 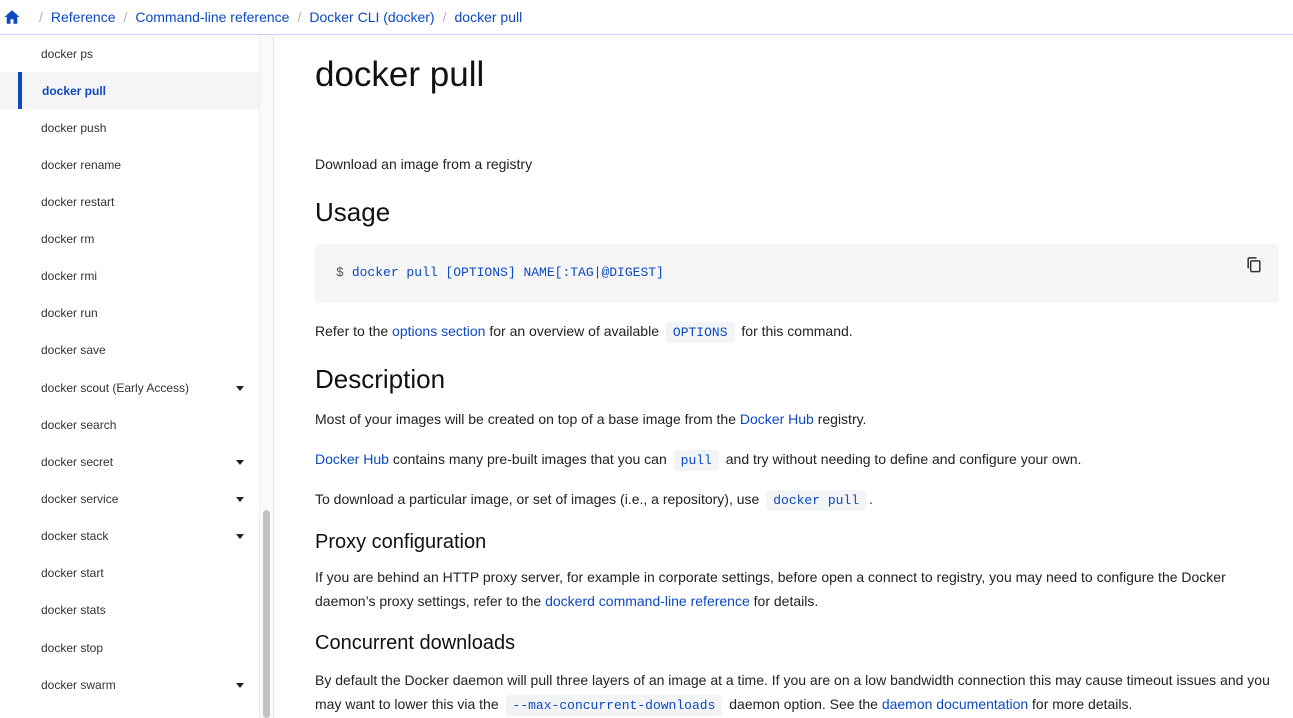 I want to click on breadcrumb-docker-cli: Docker CLI (docker), so click(x=371, y=17).